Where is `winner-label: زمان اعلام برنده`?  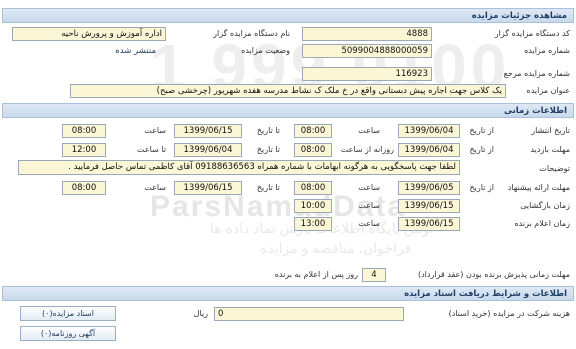 winner-label: زمان اعلام برنده is located at coordinates (542, 223).